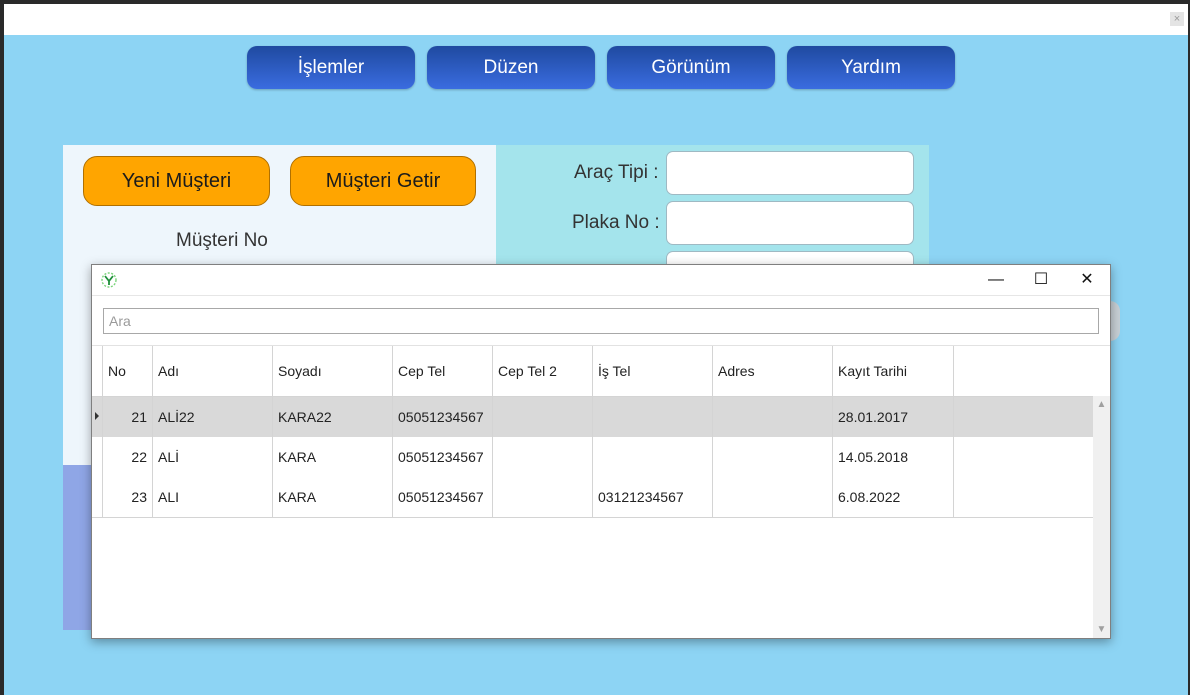 Image resolution: width=1190 pixels, height=695 pixels. I want to click on close-icon: ✕, so click(1087, 280).